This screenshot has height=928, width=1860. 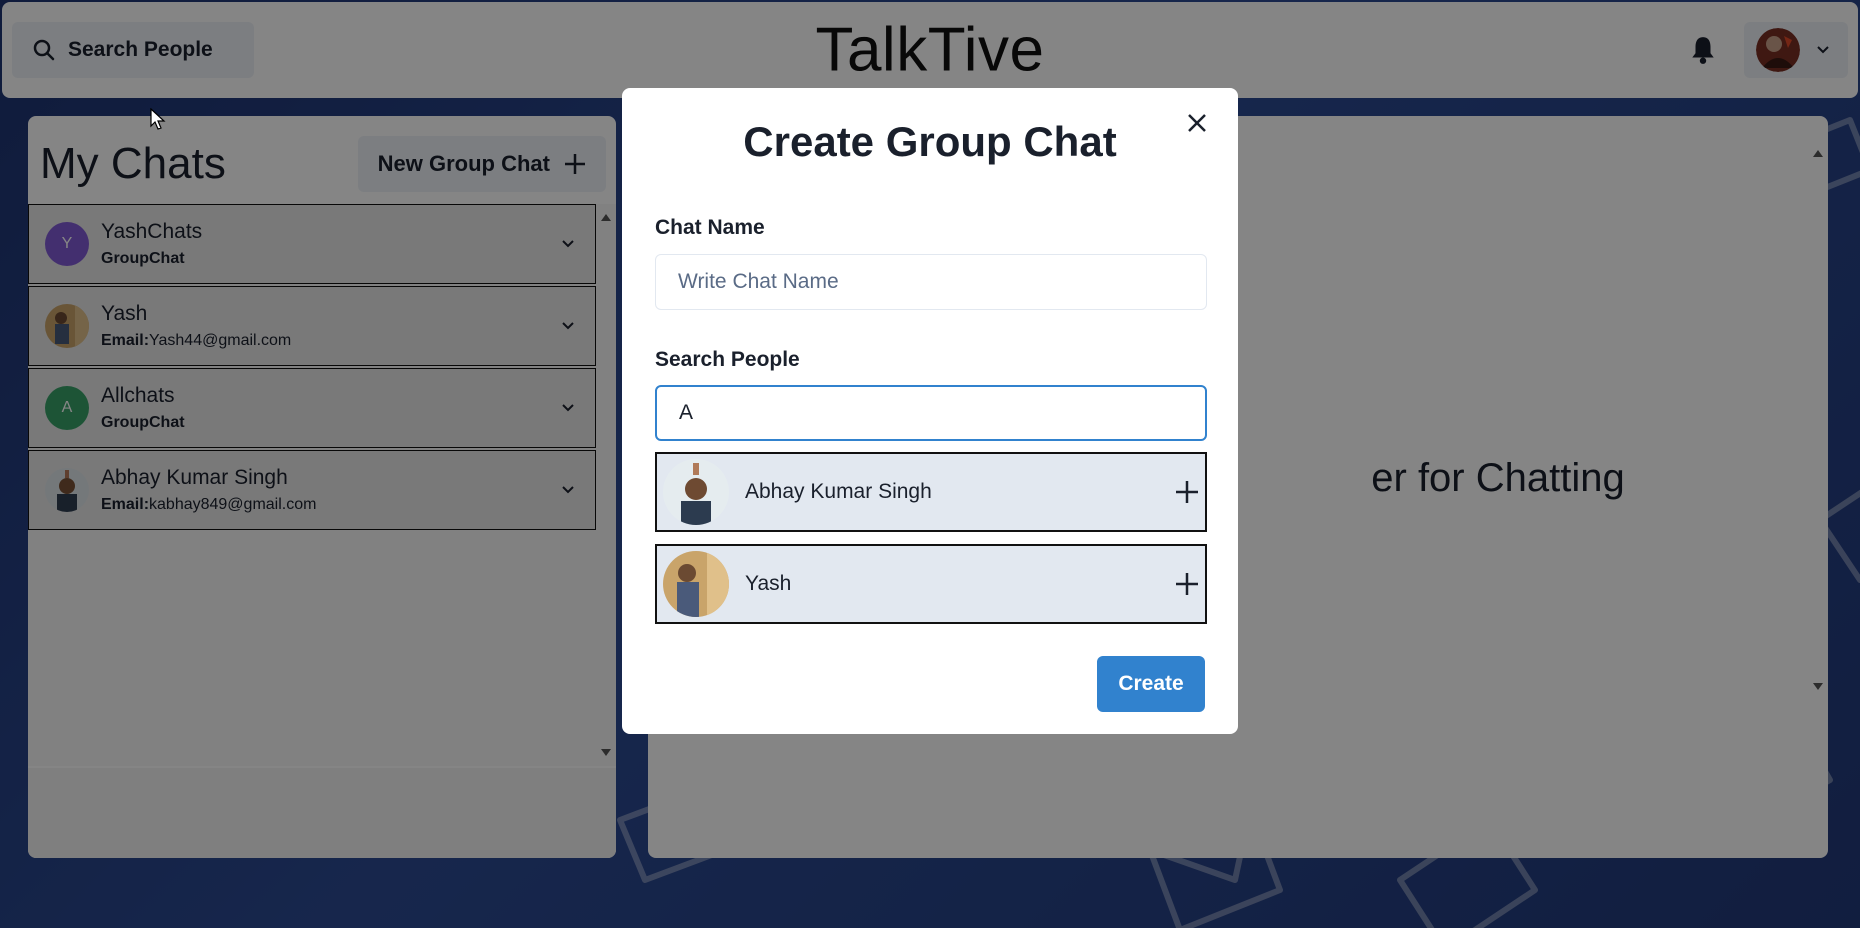 What do you see at coordinates (727, 359) in the screenshot?
I see `search-people-label: Search People` at bounding box center [727, 359].